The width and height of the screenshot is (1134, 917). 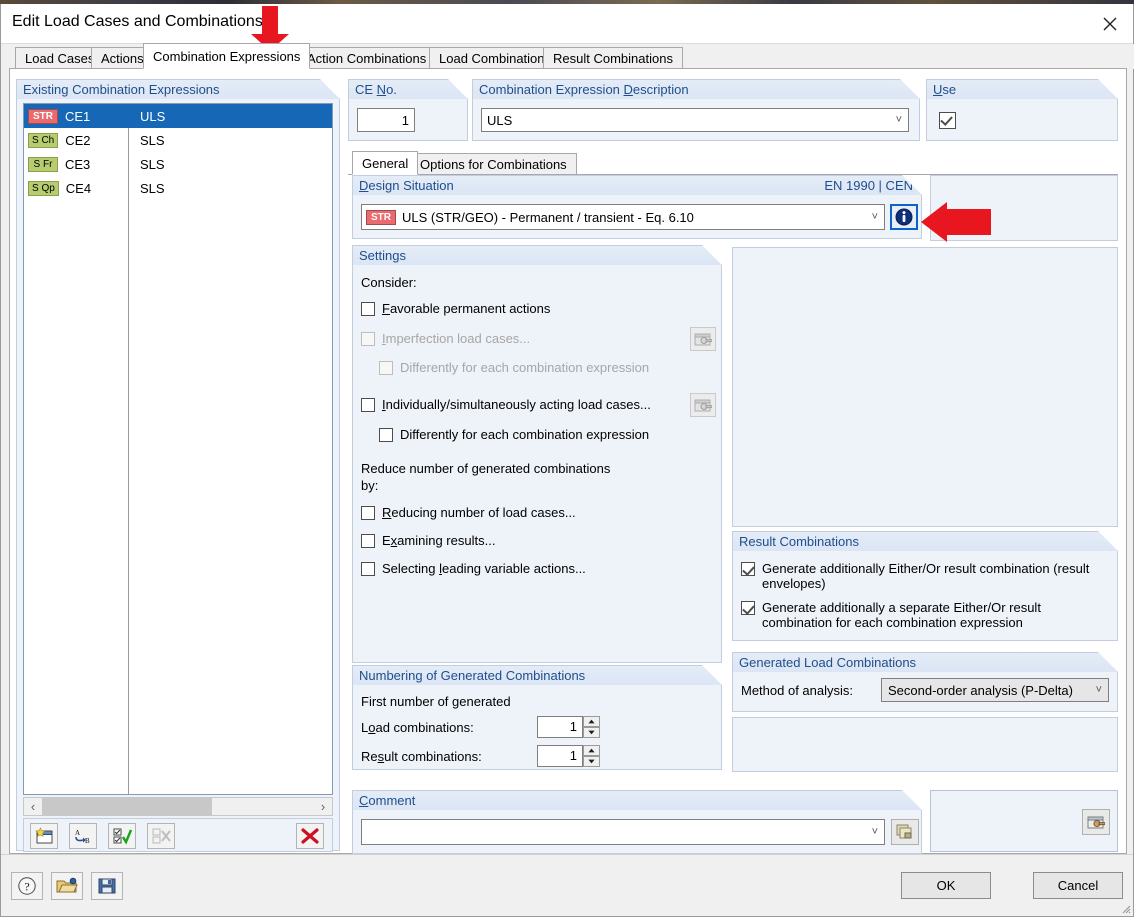 I want to click on tab-combination-expressions: Combination Expressions, so click(x=227, y=56).